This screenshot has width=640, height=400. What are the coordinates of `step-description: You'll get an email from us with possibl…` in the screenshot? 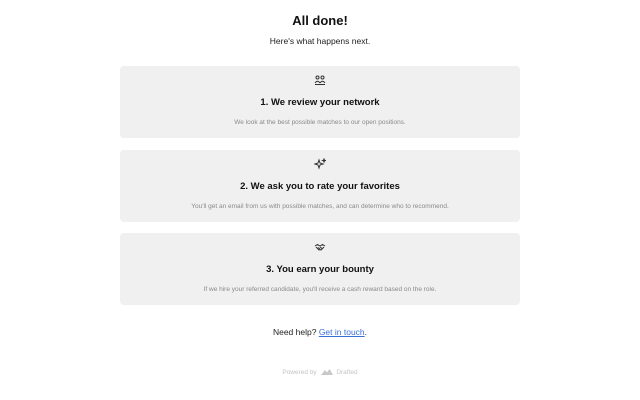 It's located at (320, 206).